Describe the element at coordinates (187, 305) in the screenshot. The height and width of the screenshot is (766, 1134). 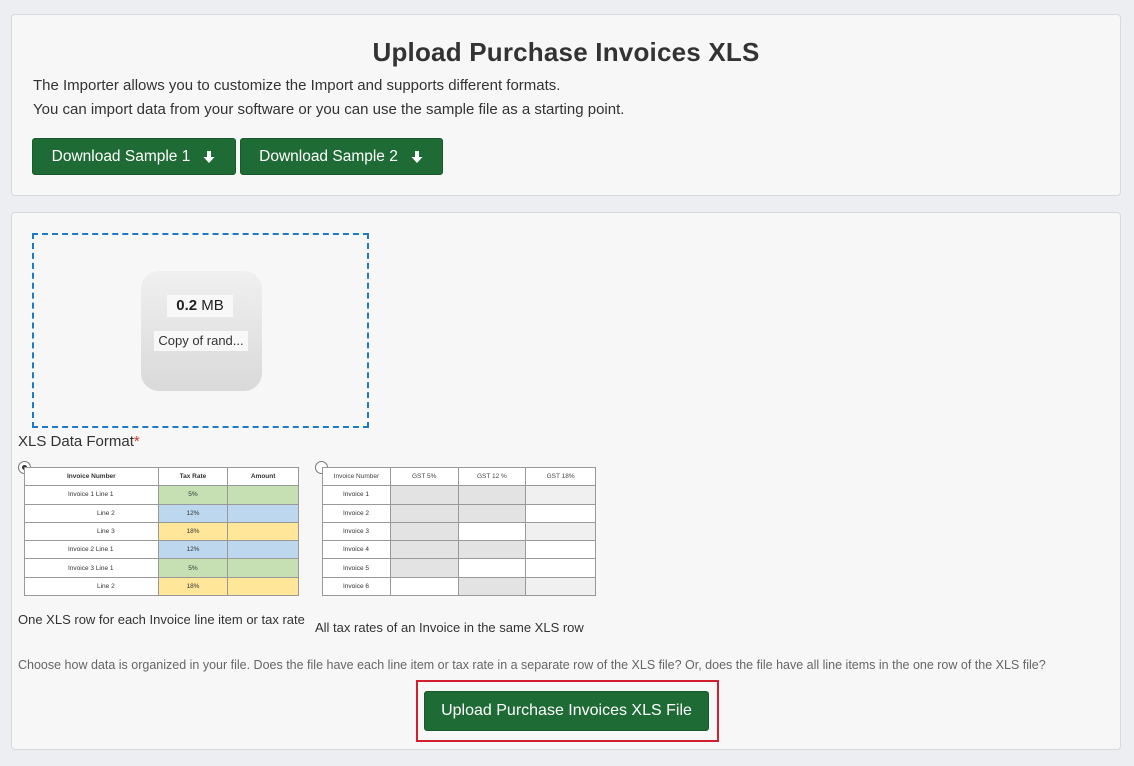
I see `file-size-value: 0.2` at that location.